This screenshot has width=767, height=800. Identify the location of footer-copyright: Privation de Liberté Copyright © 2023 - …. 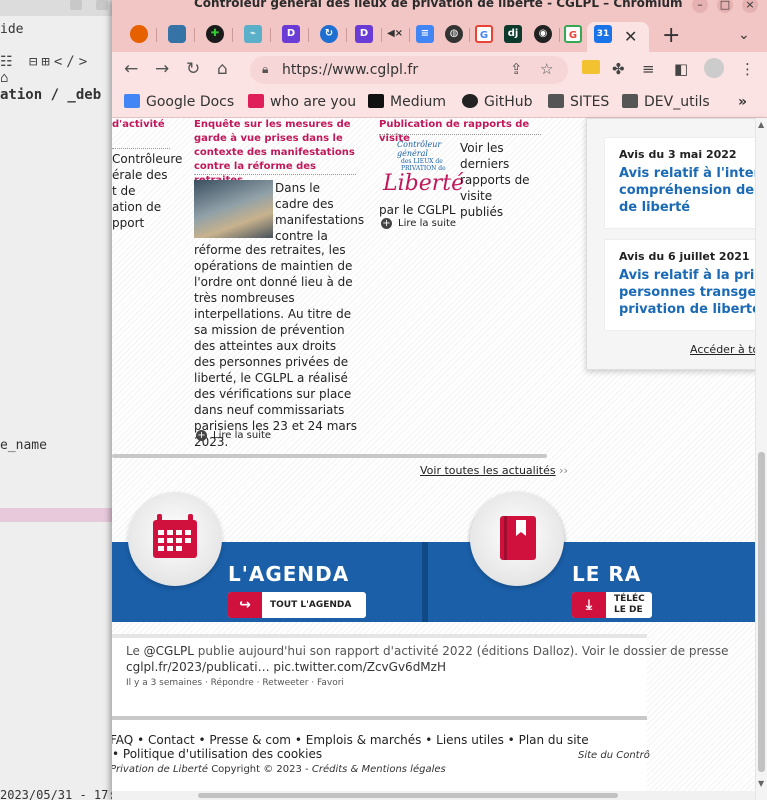
(279, 769).